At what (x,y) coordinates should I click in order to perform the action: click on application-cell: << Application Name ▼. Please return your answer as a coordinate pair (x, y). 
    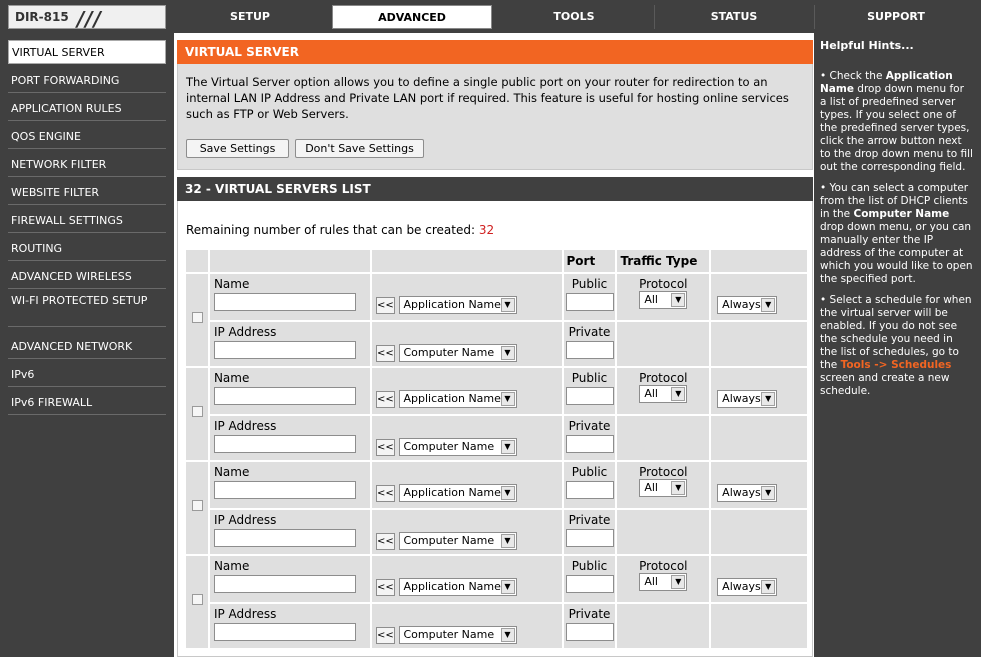
    Looking at the image, I should click on (466, 391).